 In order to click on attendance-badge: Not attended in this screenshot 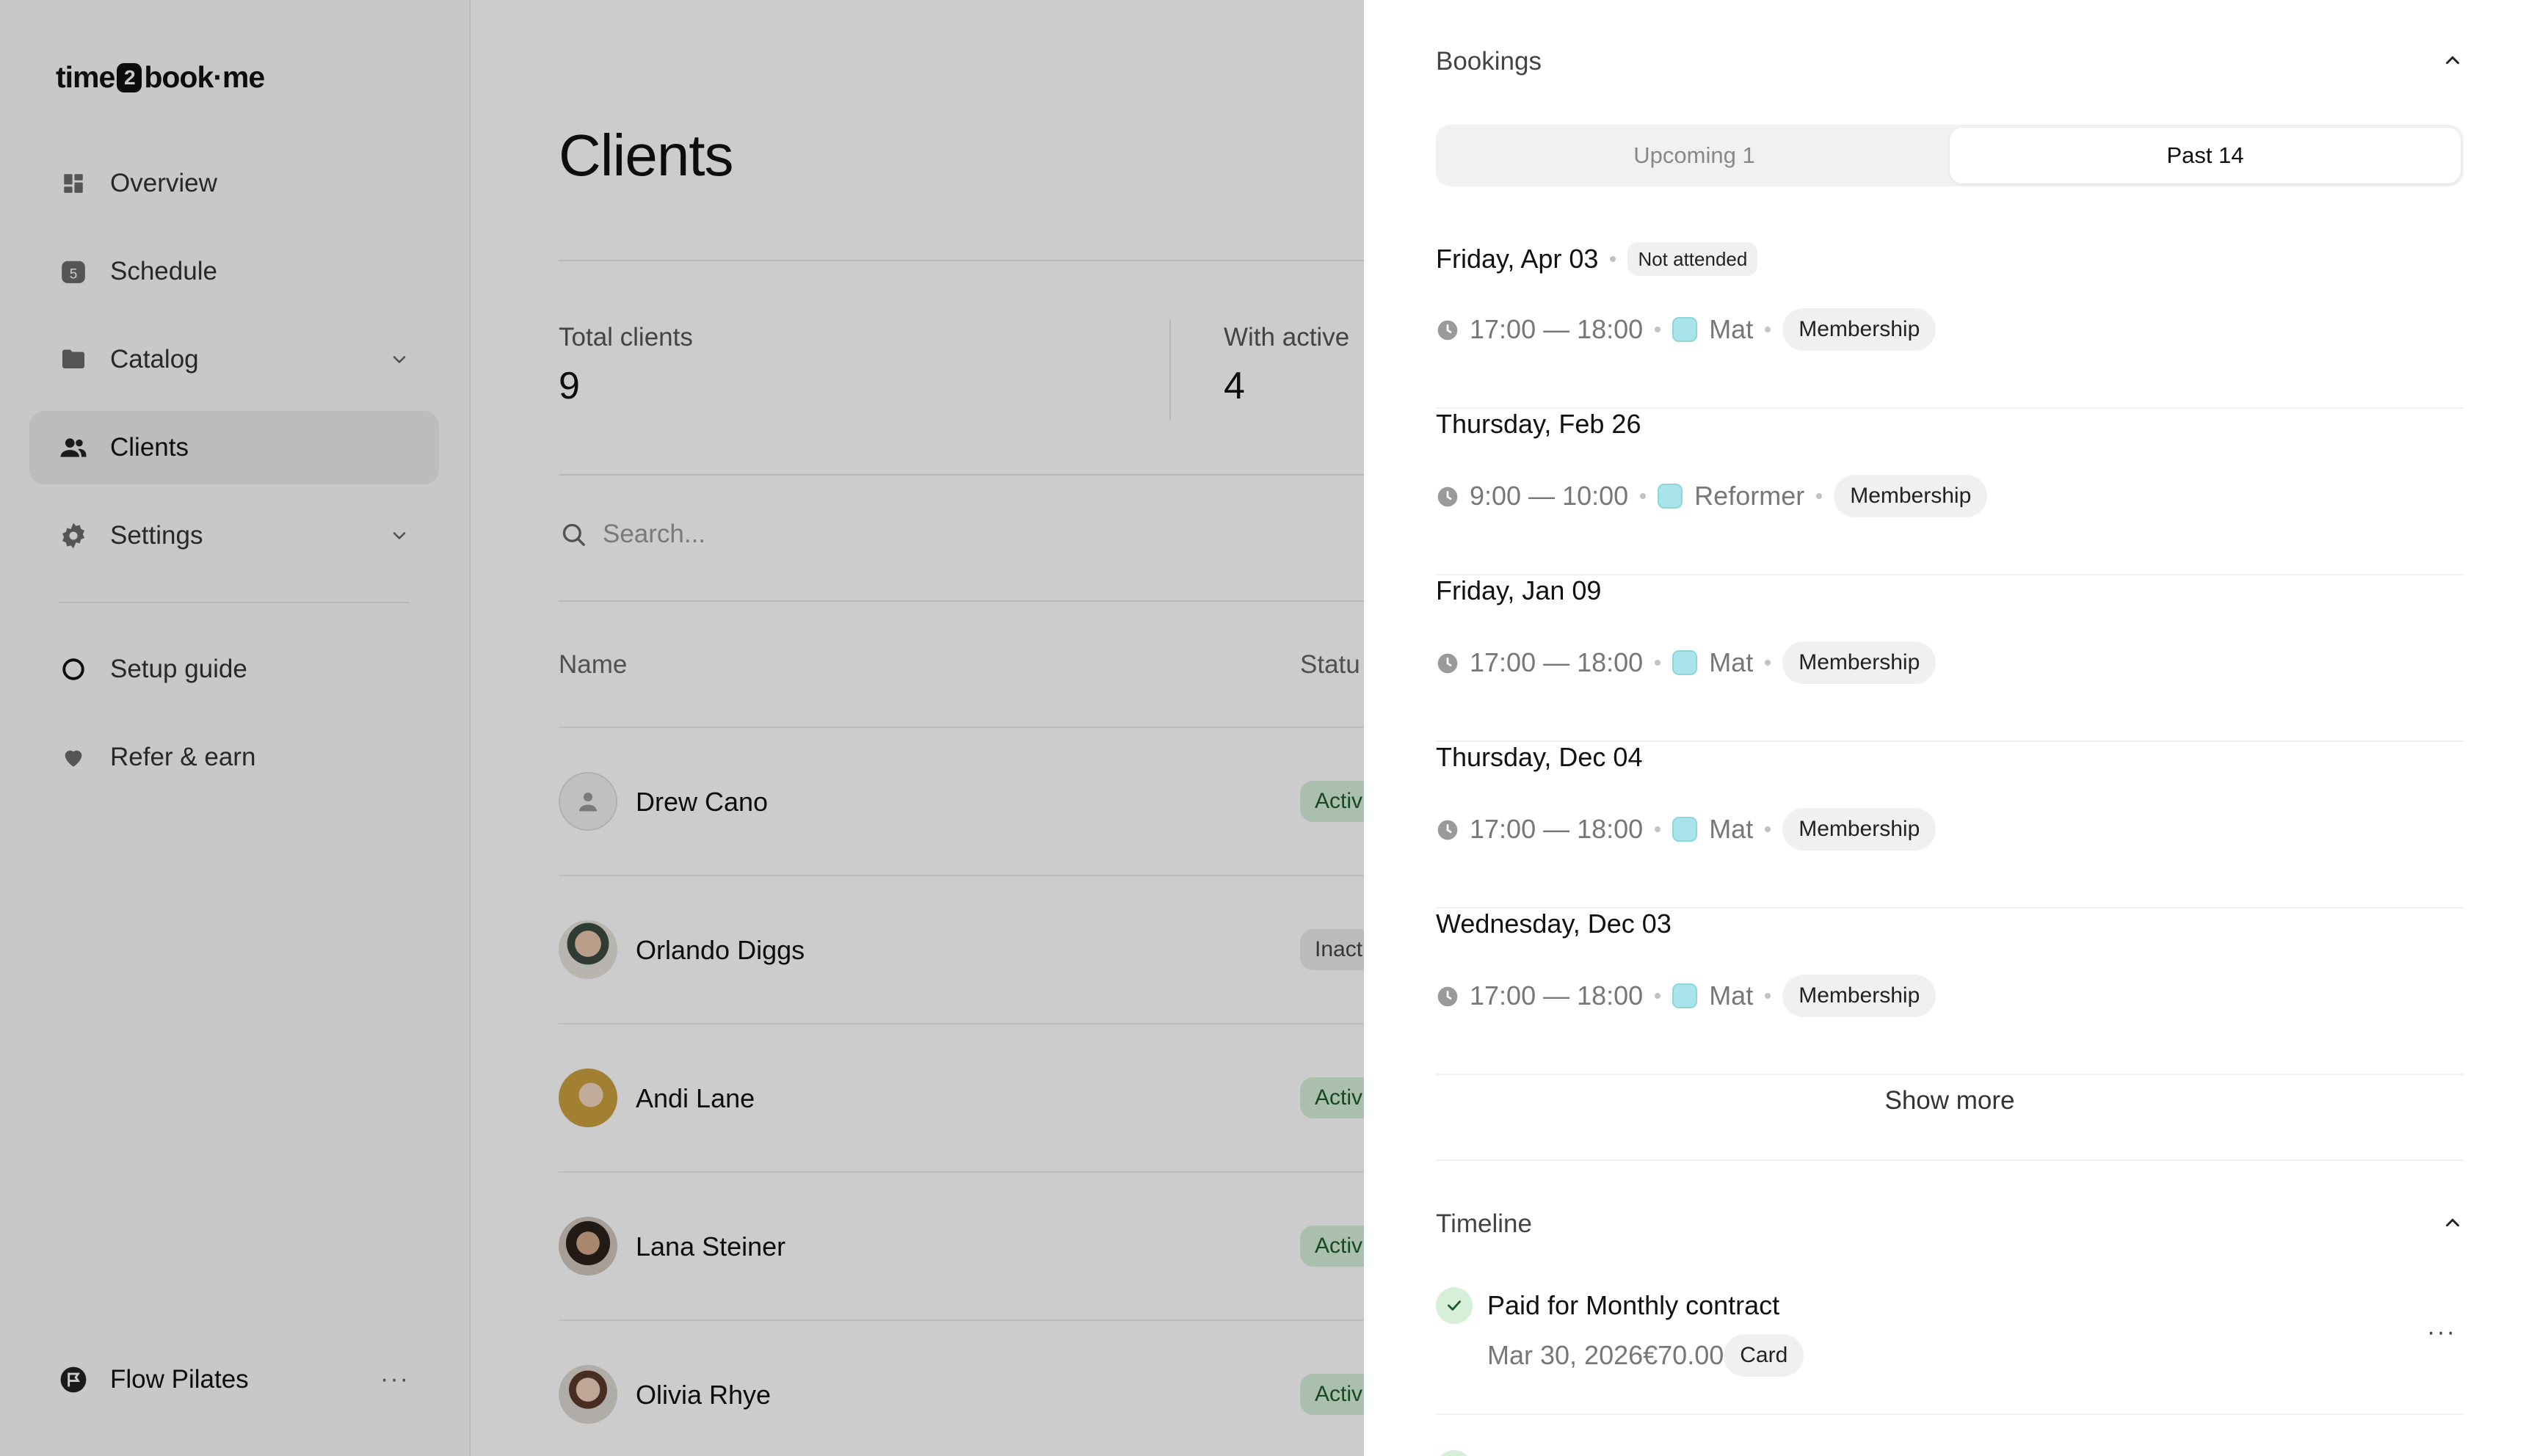, I will do `click(1692, 259)`.